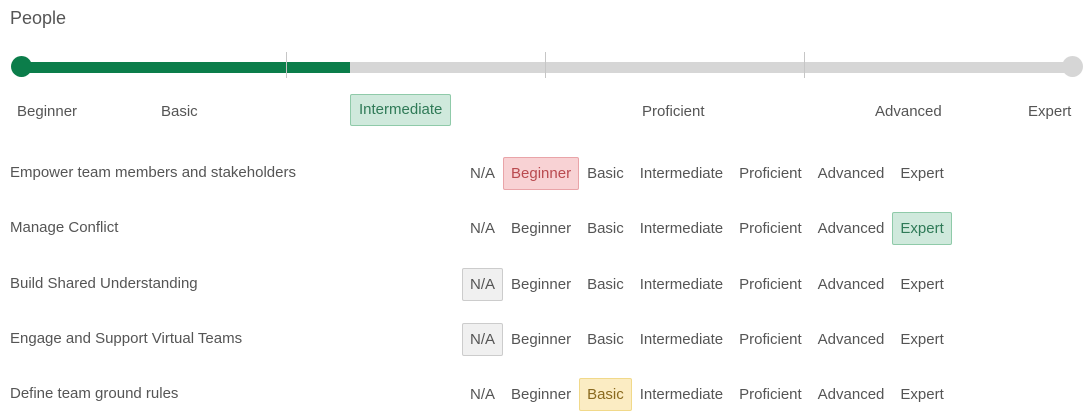  What do you see at coordinates (908, 111) in the screenshot?
I see `level-label-advanced: Advanced` at bounding box center [908, 111].